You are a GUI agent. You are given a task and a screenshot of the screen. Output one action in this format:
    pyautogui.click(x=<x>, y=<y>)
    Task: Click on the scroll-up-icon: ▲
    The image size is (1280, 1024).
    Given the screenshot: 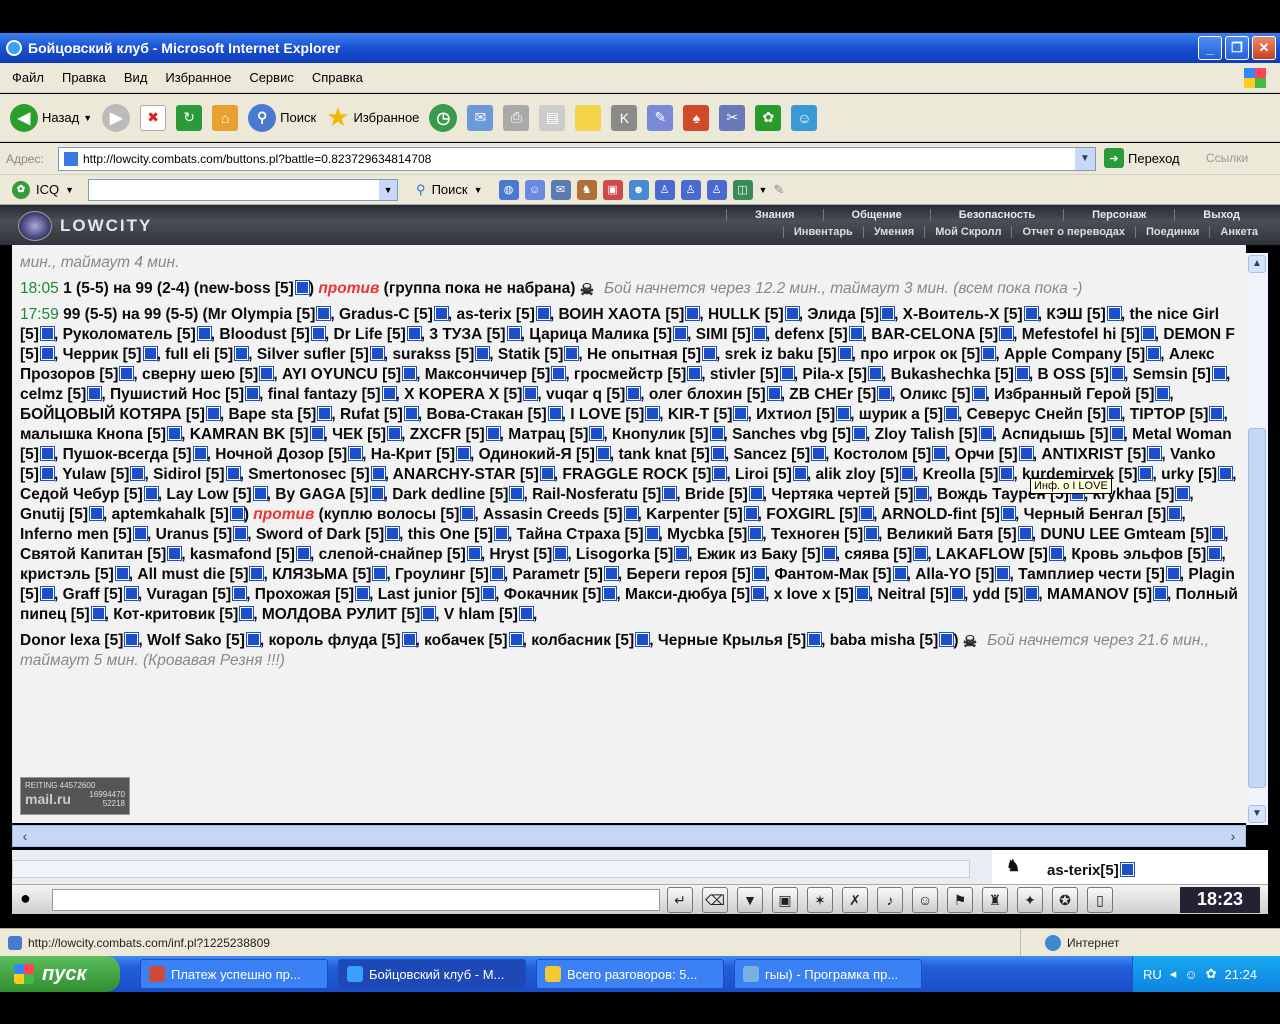 What is the action you would take?
    pyautogui.click(x=1257, y=264)
    